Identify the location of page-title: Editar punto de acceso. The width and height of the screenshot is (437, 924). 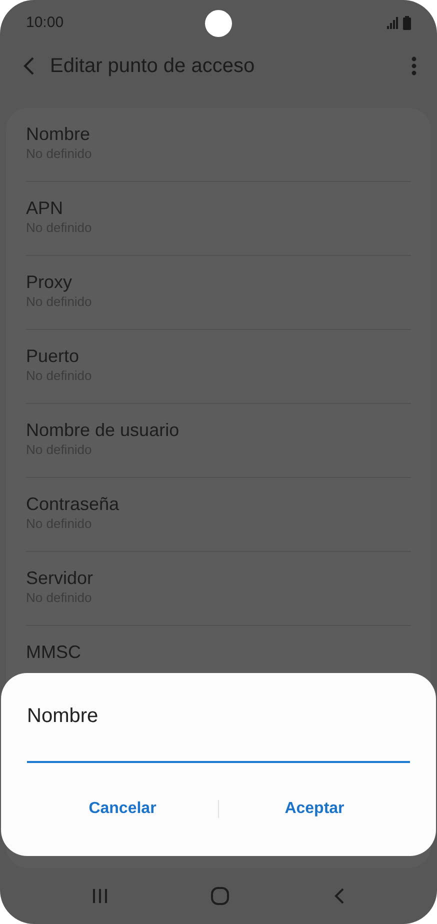
(153, 66).